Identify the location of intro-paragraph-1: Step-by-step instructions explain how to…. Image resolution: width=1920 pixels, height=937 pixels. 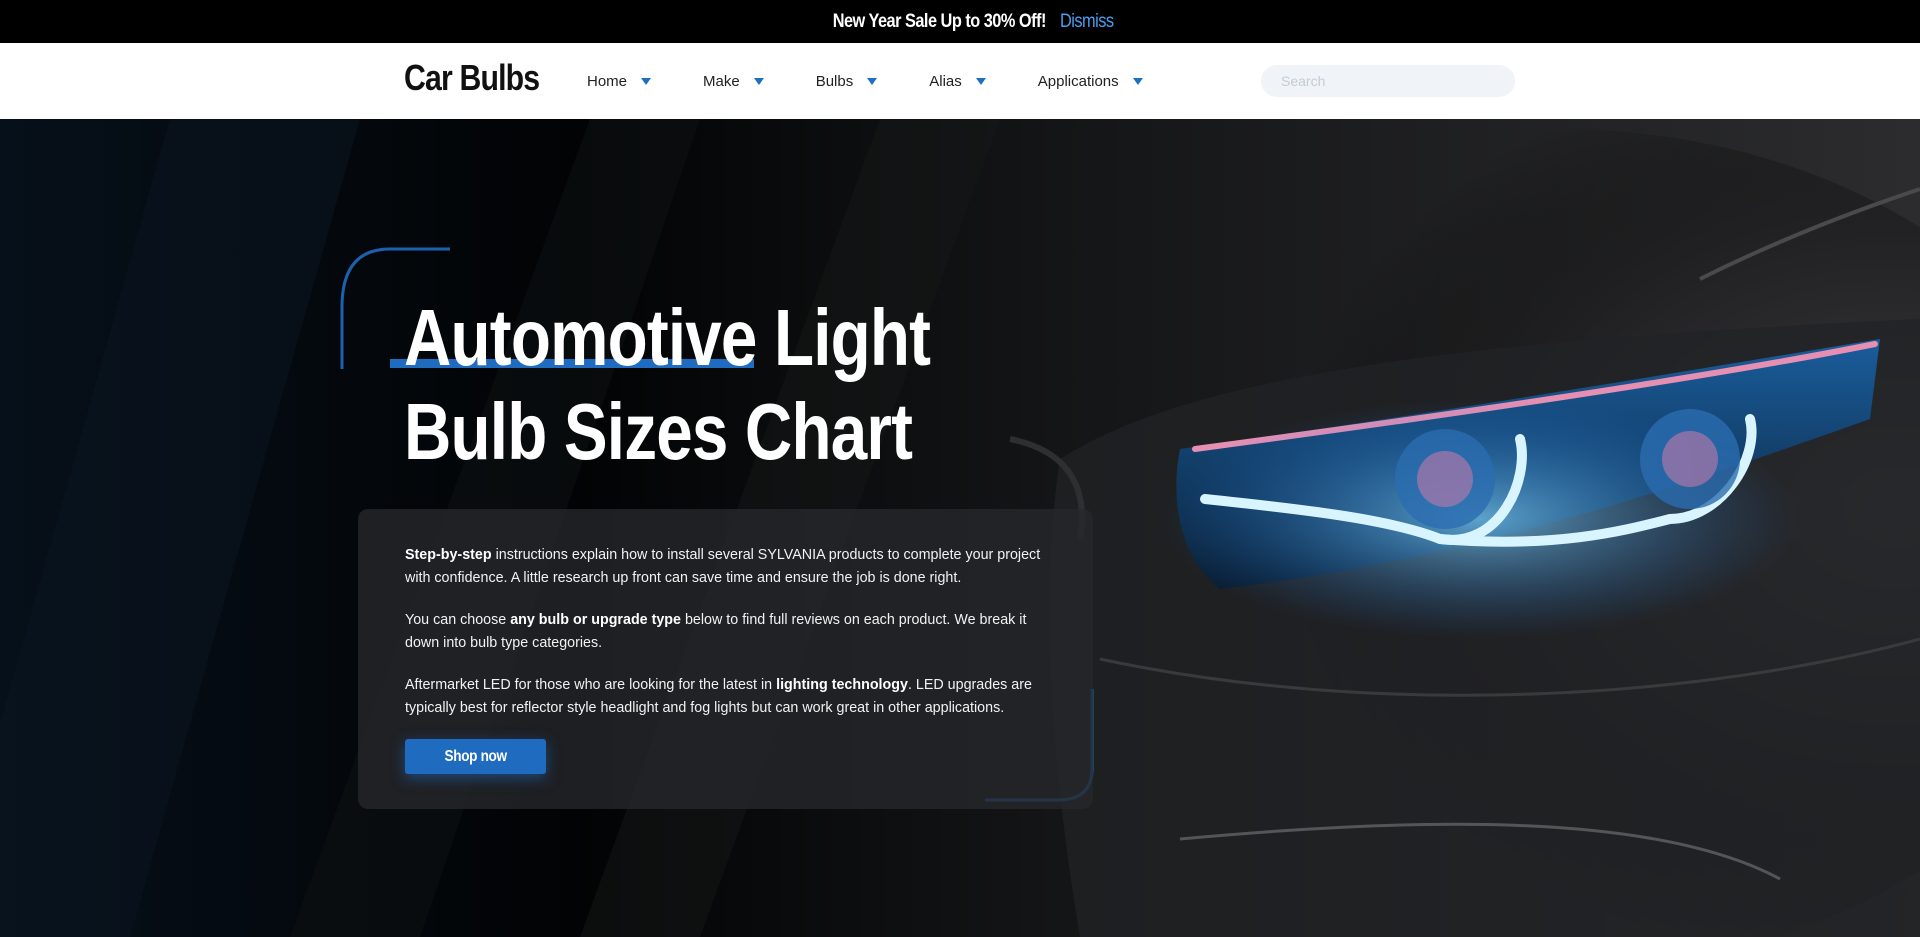
(730, 567).